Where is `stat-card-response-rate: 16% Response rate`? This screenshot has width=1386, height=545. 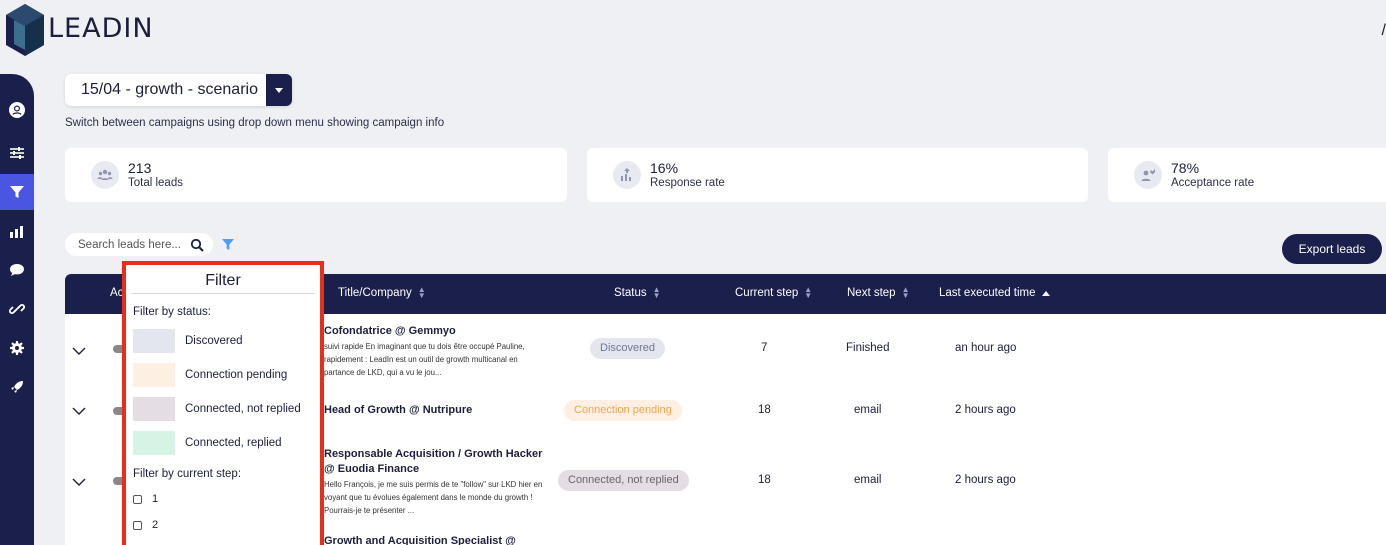
stat-card-response-rate: 16% Response rate is located at coordinates (837, 175).